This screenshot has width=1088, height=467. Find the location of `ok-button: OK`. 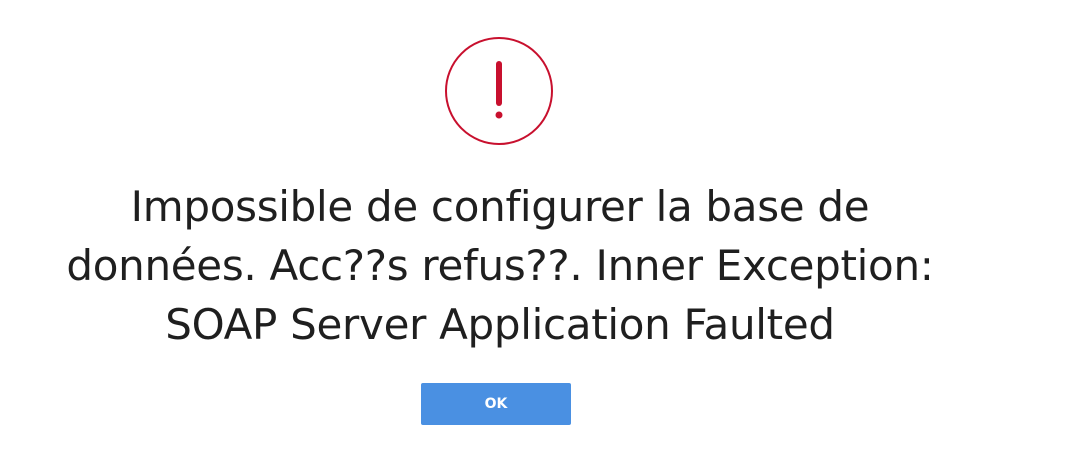

ok-button: OK is located at coordinates (496, 404).